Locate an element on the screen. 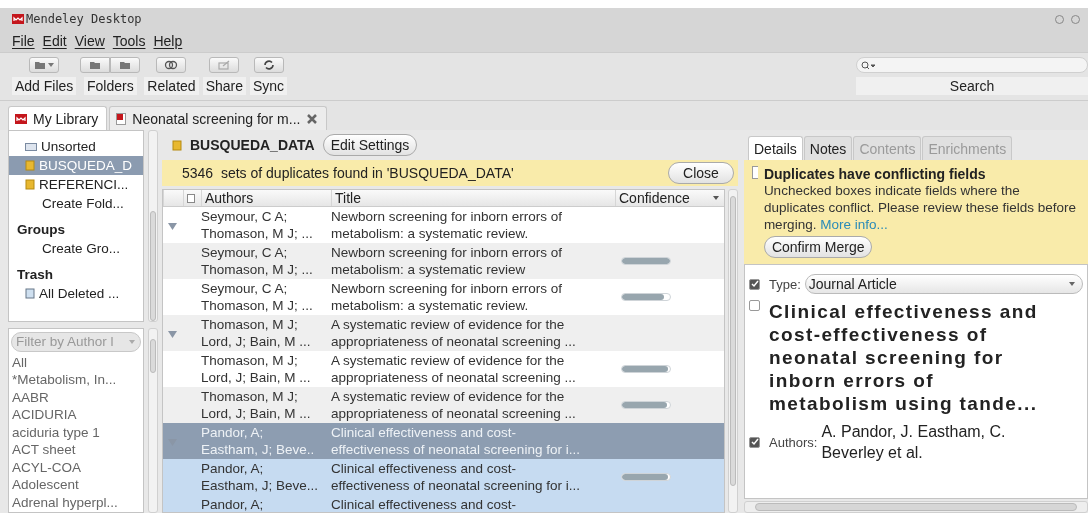 The width and height of the screenshot is (1088, 513). table-cell-text: Newborn screening for inborn errors of metabolism: a systematic review. is located at coordinates (447, 225).